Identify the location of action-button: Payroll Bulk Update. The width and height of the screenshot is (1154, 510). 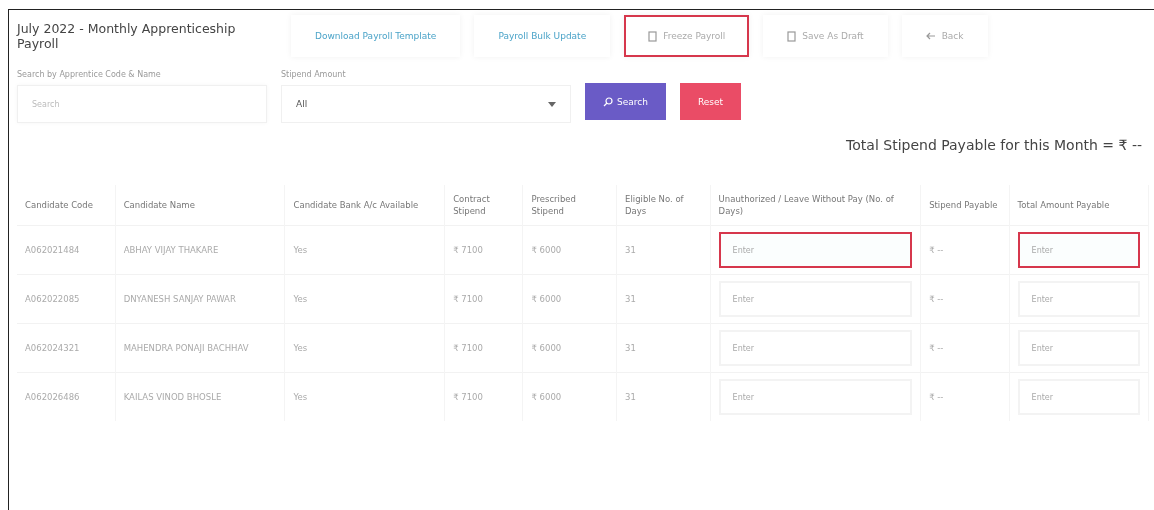
(542, 36).